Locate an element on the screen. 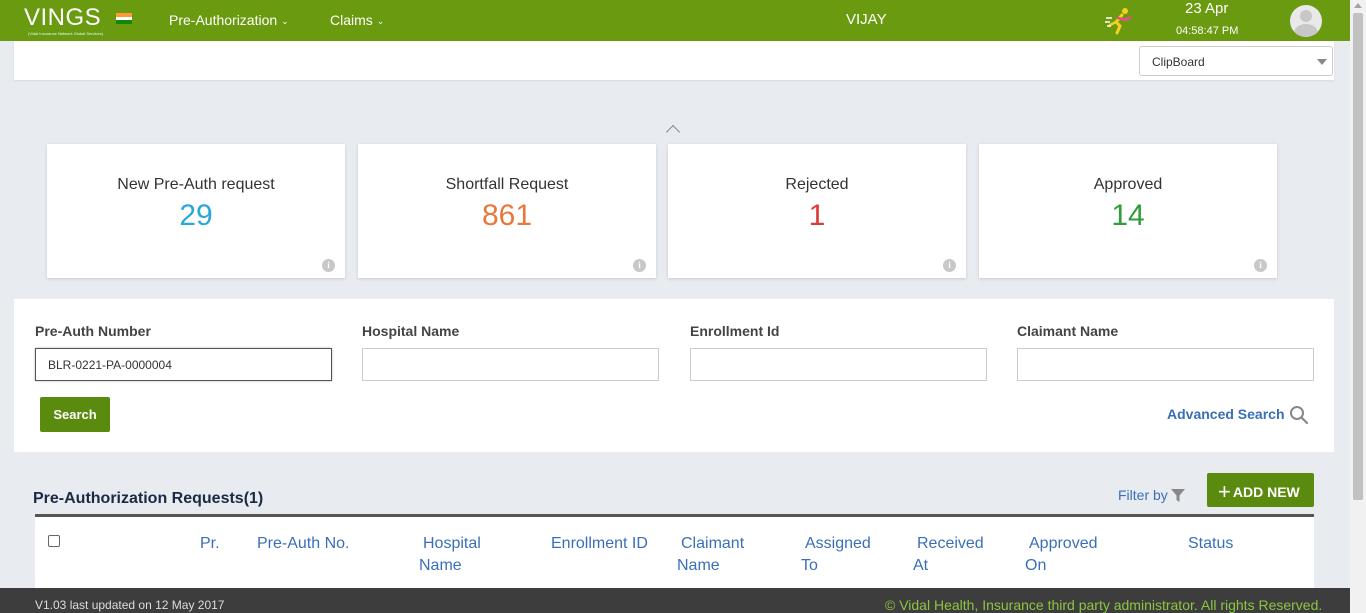  column-header-status: Status is located at coordinates (1210, 544).